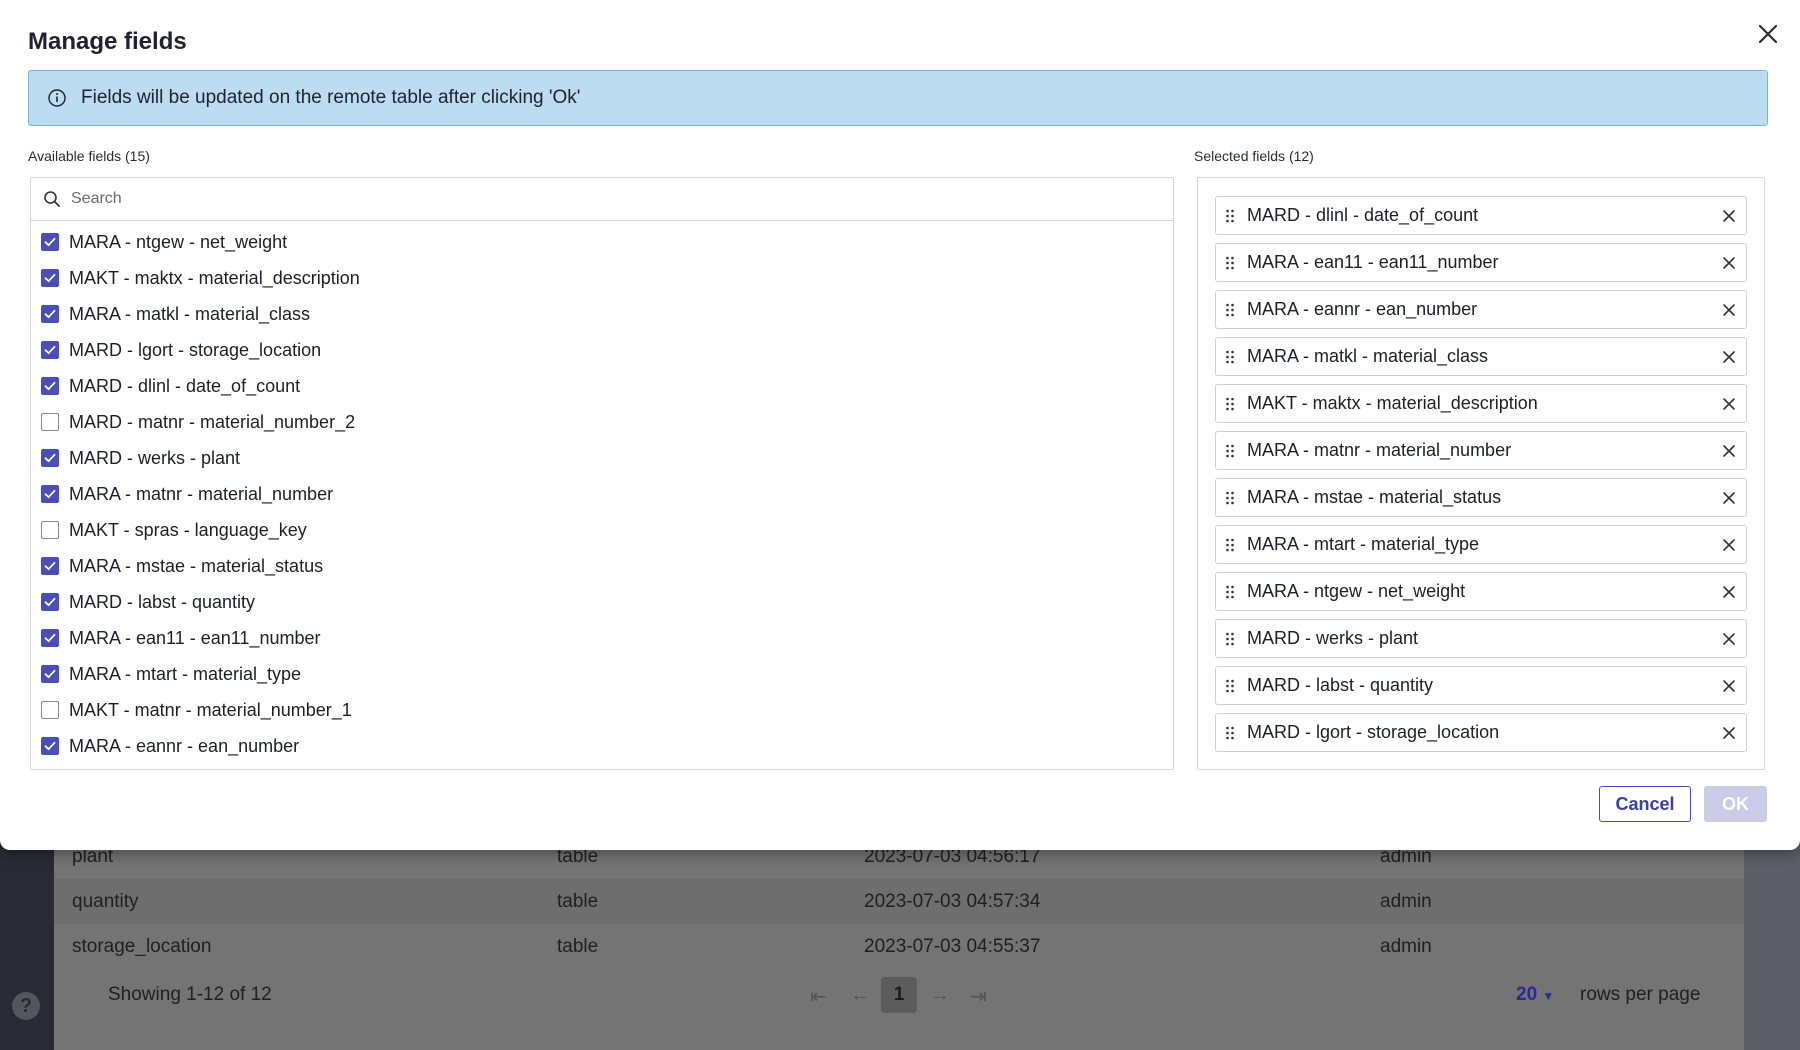 The width and height of the screenshot is (1800, 1050). What do you see at coordinates (1481, 591) in the screenshot?
I see `selected-field-chip: MARA - ntgew - net_weight` at bounding box center [1481, 591].